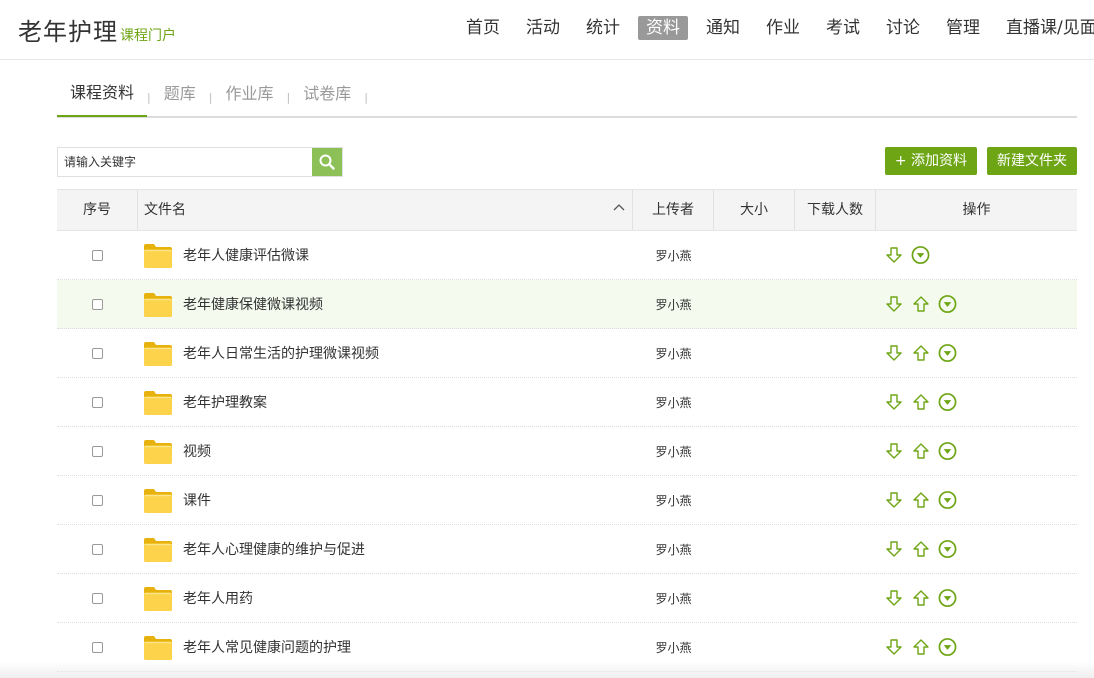  What do you see at coordinates (246, 255) in the screenshot?
I see `file-name: 老年人健康评估微课` at bounding box center [246, 255].